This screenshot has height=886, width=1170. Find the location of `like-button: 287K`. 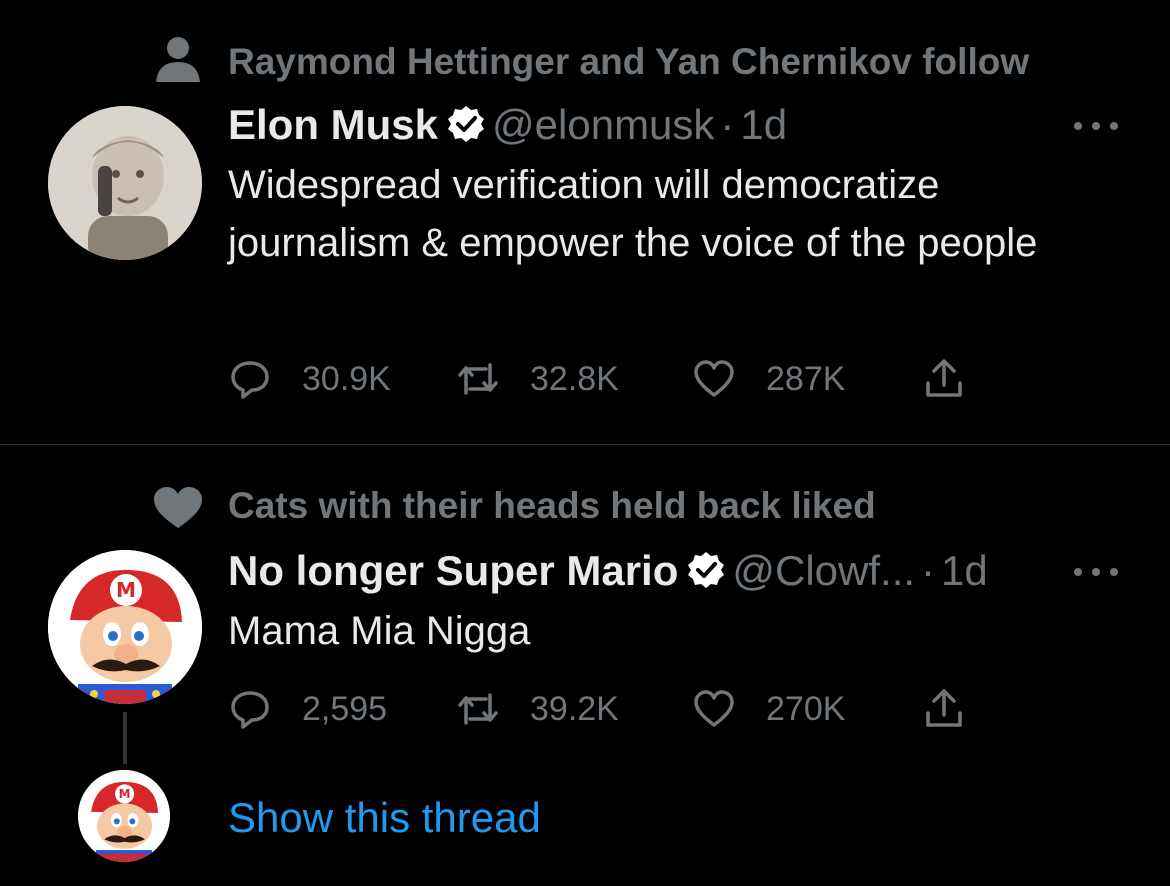

like-button: 287K is located at coordinates (768, 379).